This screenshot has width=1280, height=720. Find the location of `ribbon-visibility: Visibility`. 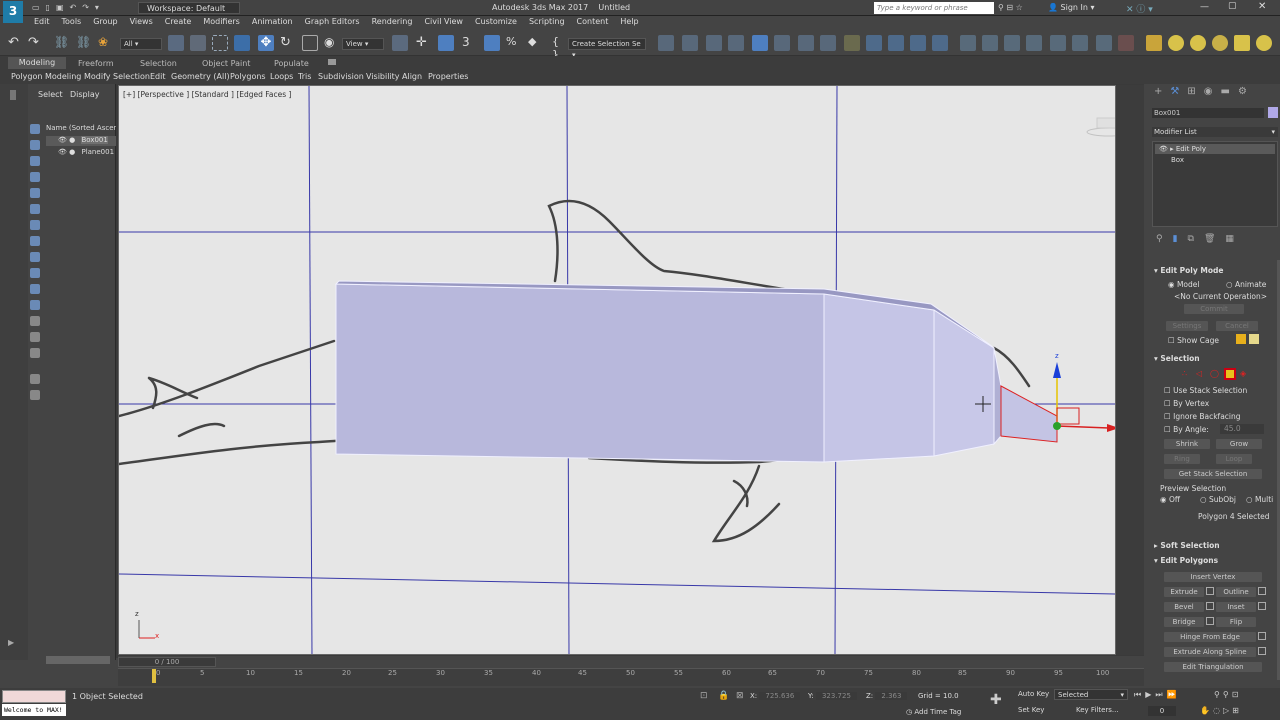

ribbon-visibility: Visibility is located at coordinates (383, 76).